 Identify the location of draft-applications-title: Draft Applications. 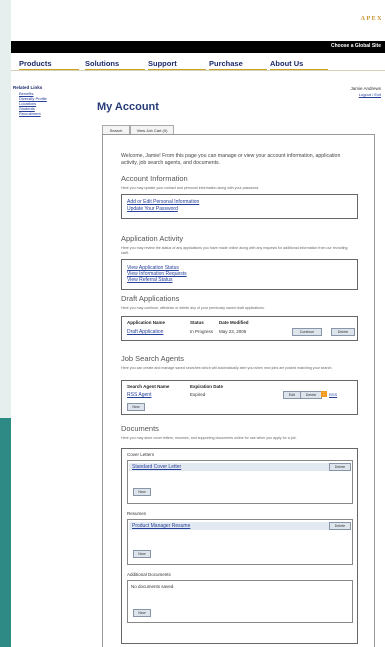
(150, 298).